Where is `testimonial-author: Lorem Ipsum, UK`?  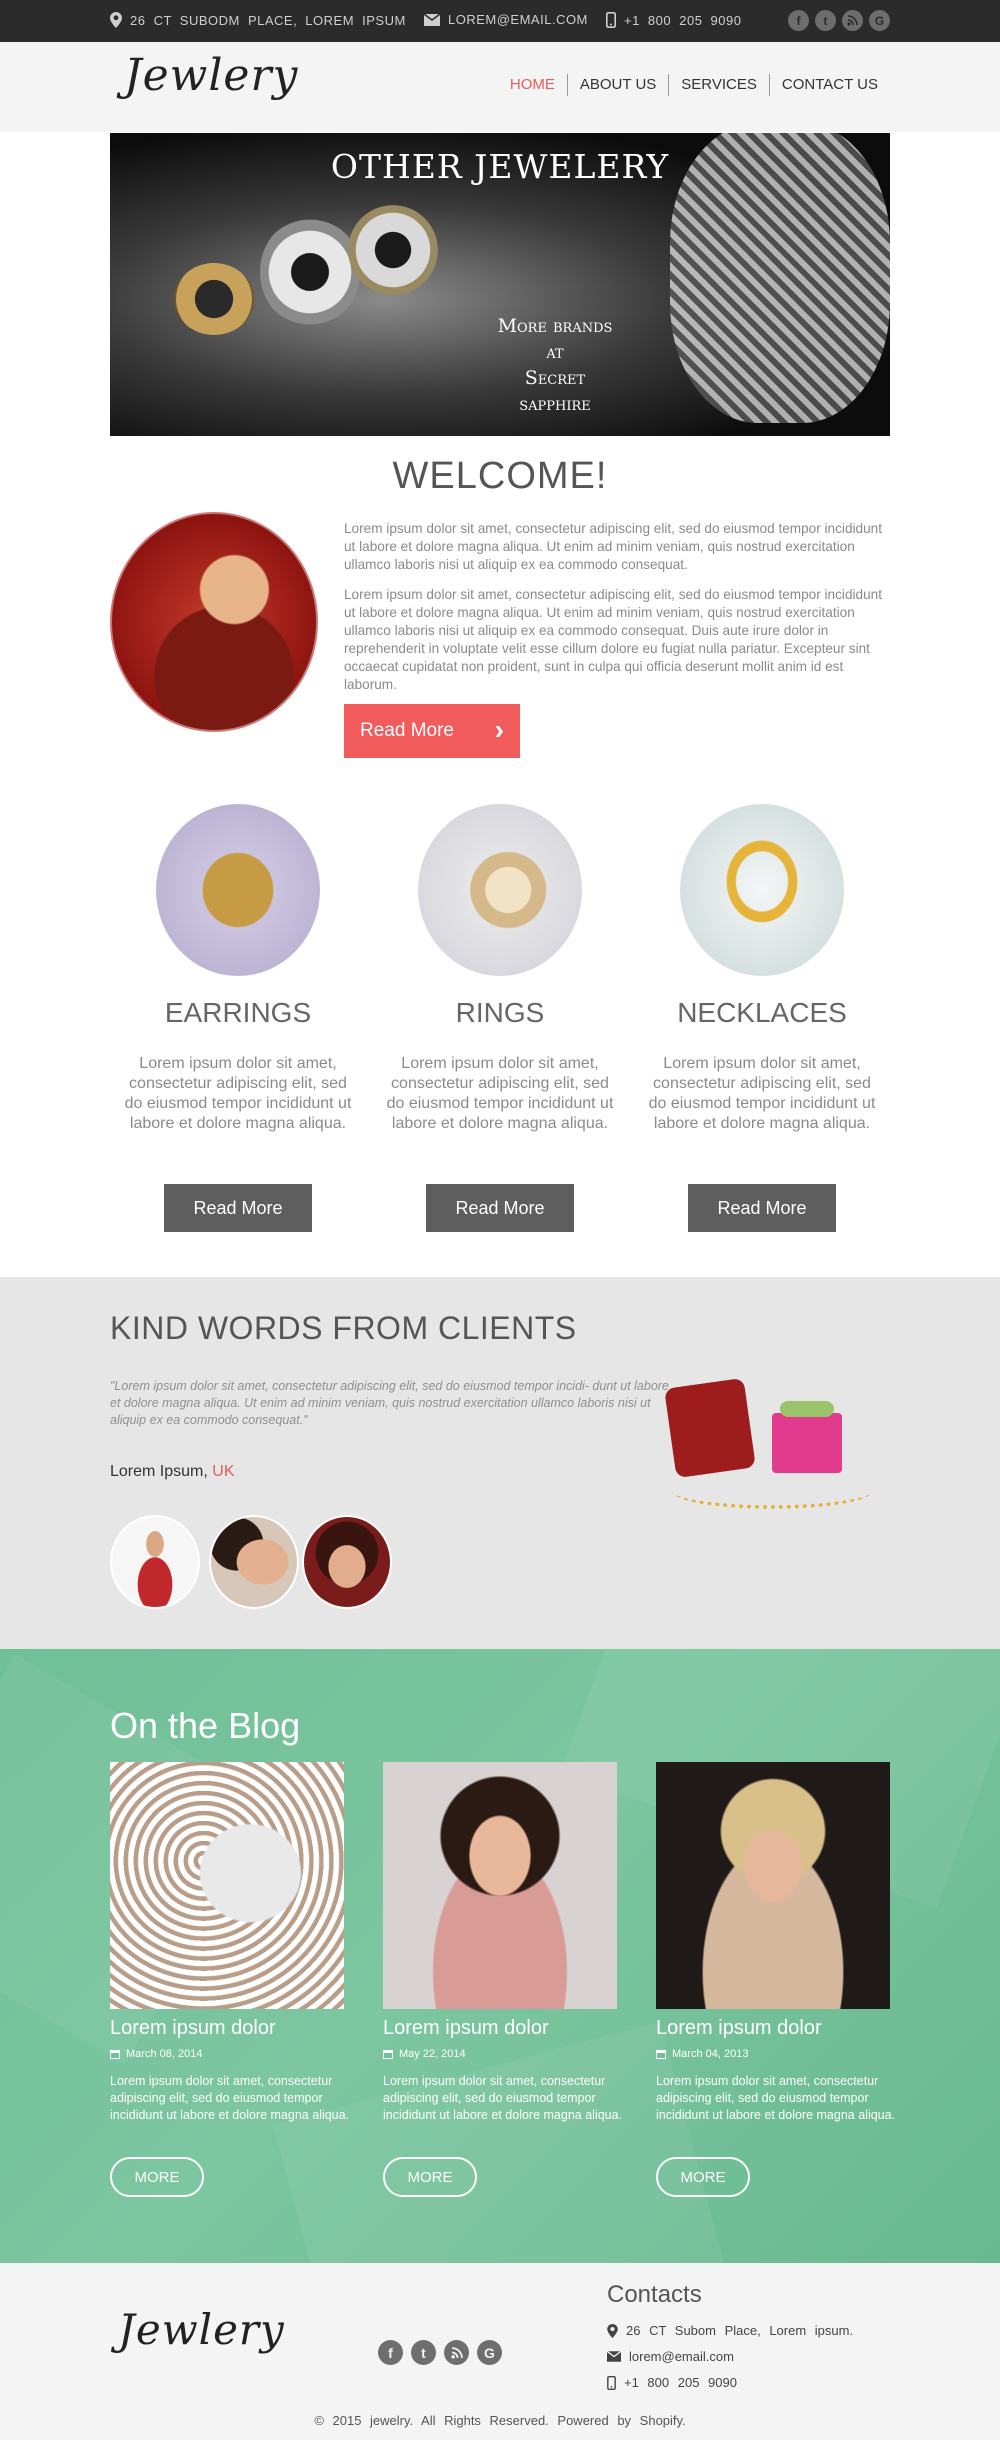
testimonial-author: Lorem Ipsum, UK is located at coordinates (172, 1472).